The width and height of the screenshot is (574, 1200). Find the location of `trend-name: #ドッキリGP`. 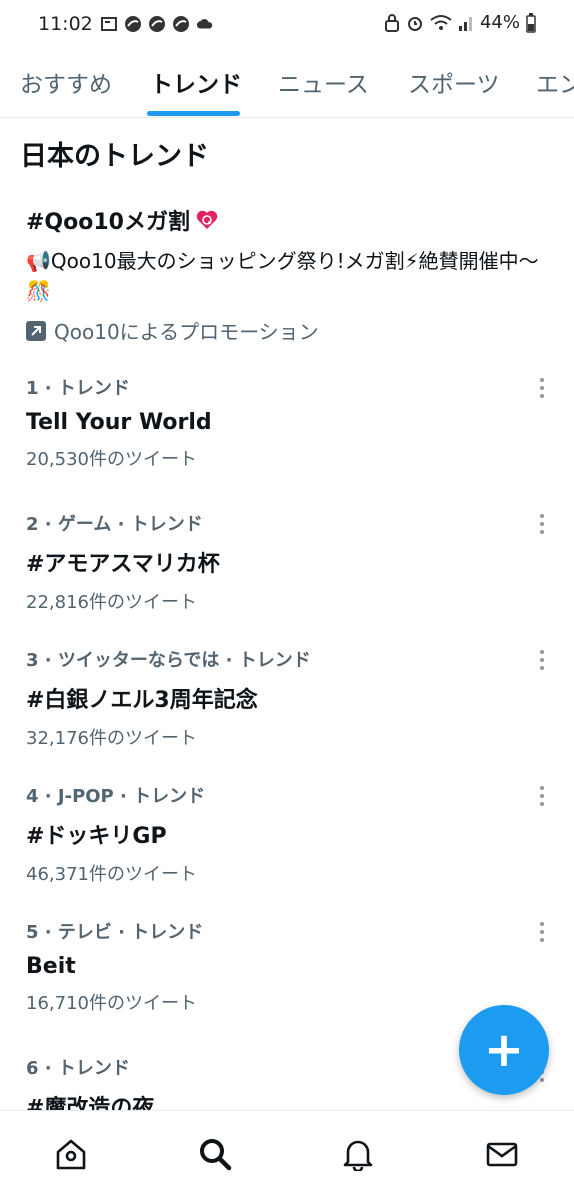

trend-name: #ドッキリGP is located at coordinates (96, 836).